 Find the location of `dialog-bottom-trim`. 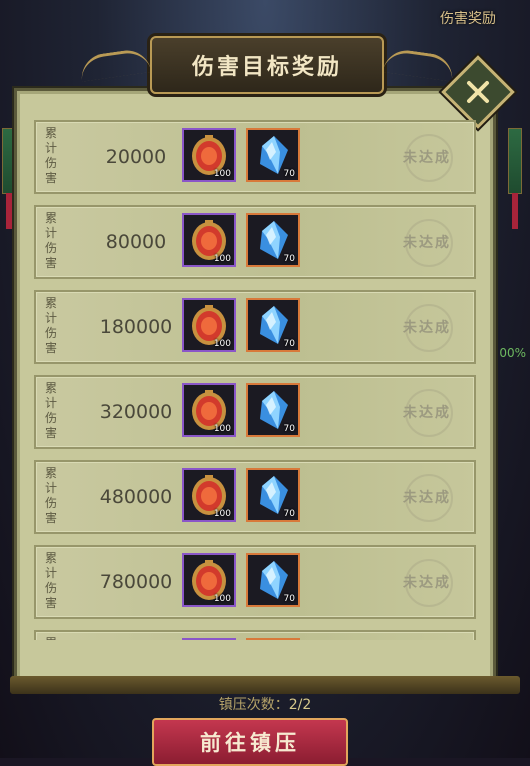

dialog-bottom-trim is located at coordinates (265, 685).